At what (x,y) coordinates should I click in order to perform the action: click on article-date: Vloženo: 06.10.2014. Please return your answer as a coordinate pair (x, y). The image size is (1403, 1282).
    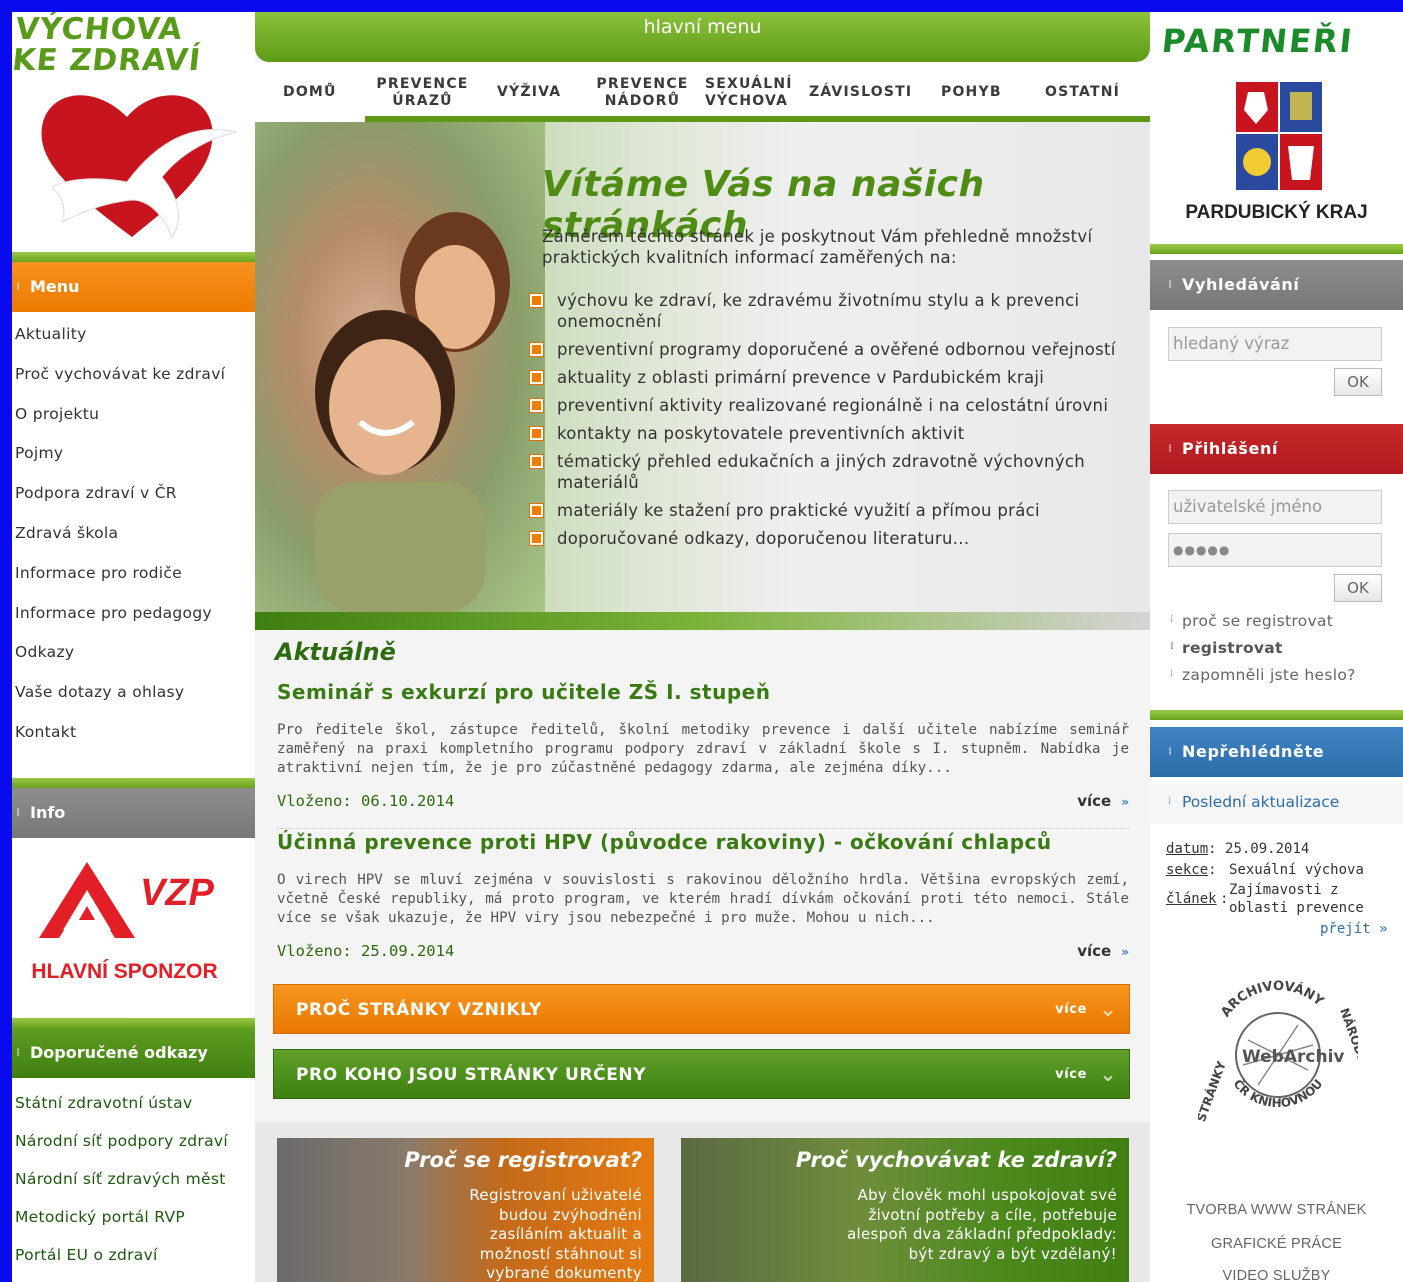
    Looking at the image, I should click on (366, 801).